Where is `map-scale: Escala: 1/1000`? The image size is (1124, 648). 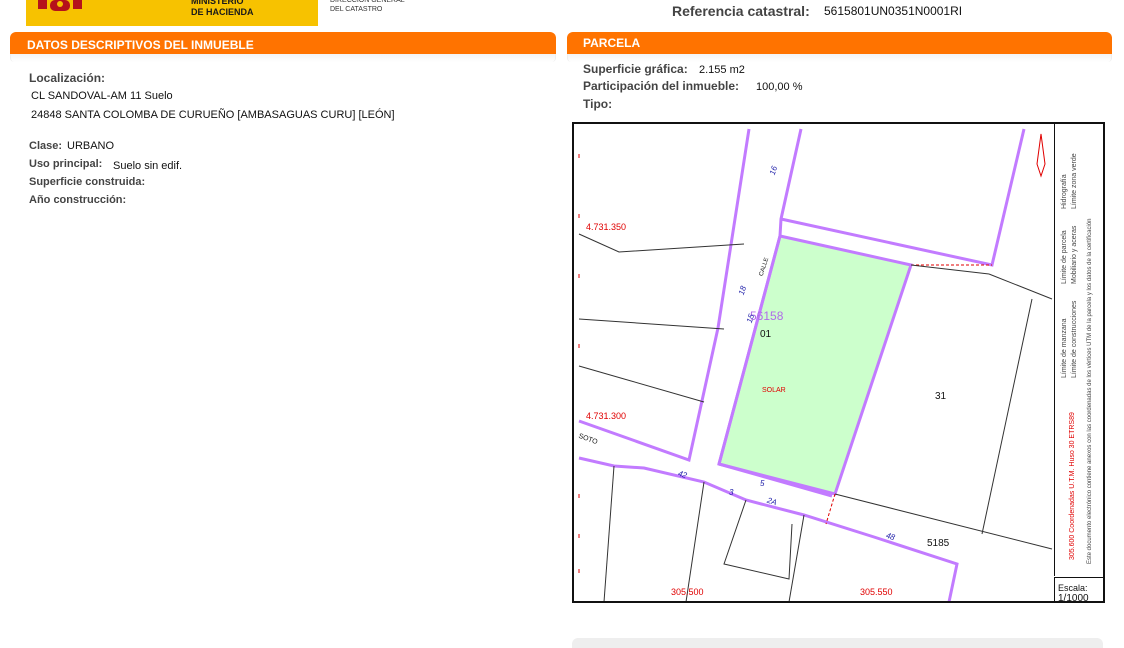
map-scale: Escala: 1/1000 is located at coordinates (1078, 590).